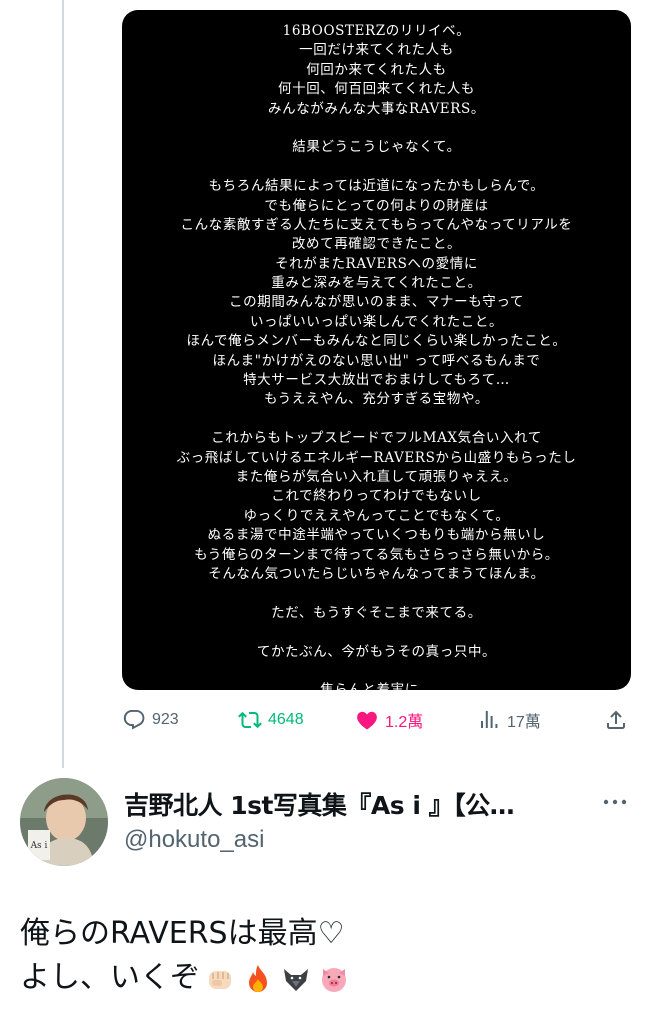 This screenshot has height=1024, width=651. Describe the element at coordinates (376, 186) in the screenshot. I see `image-text-line: もちろん結果によっては近道になったかもしらんで。` at that location.